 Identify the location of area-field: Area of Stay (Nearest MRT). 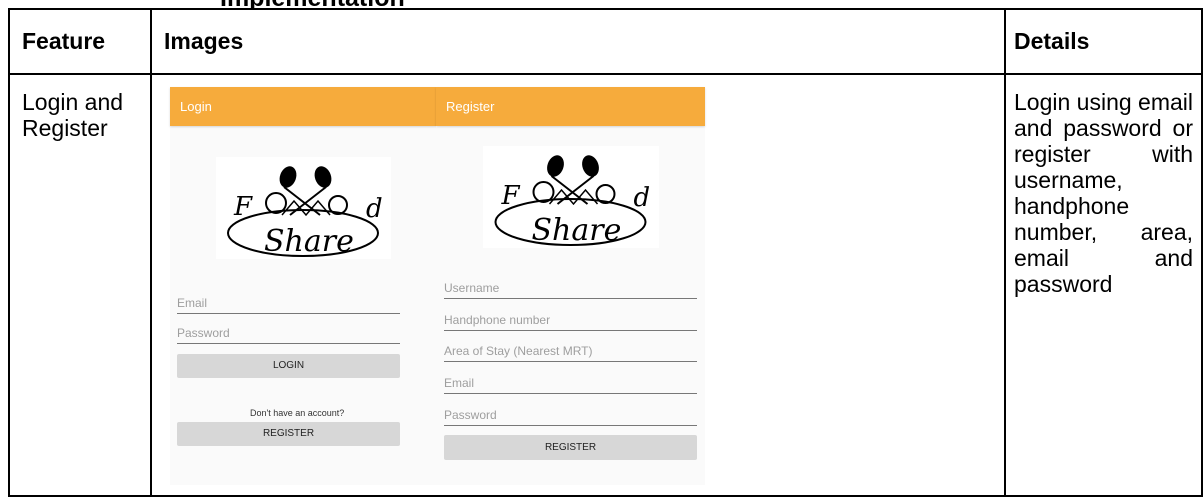
(570, 352).